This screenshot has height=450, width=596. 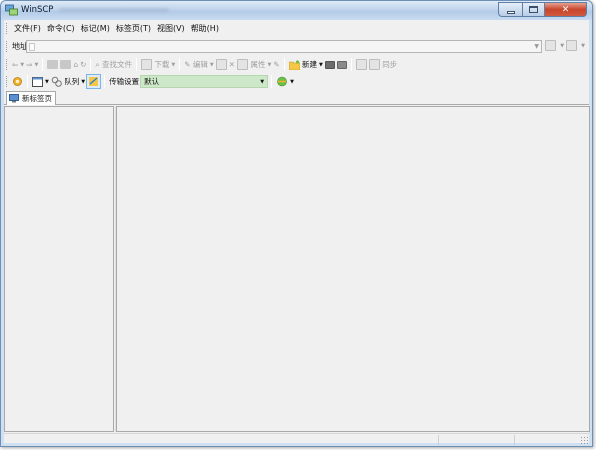 I want to click on local-directory-tree, so click(x=59, y=269).